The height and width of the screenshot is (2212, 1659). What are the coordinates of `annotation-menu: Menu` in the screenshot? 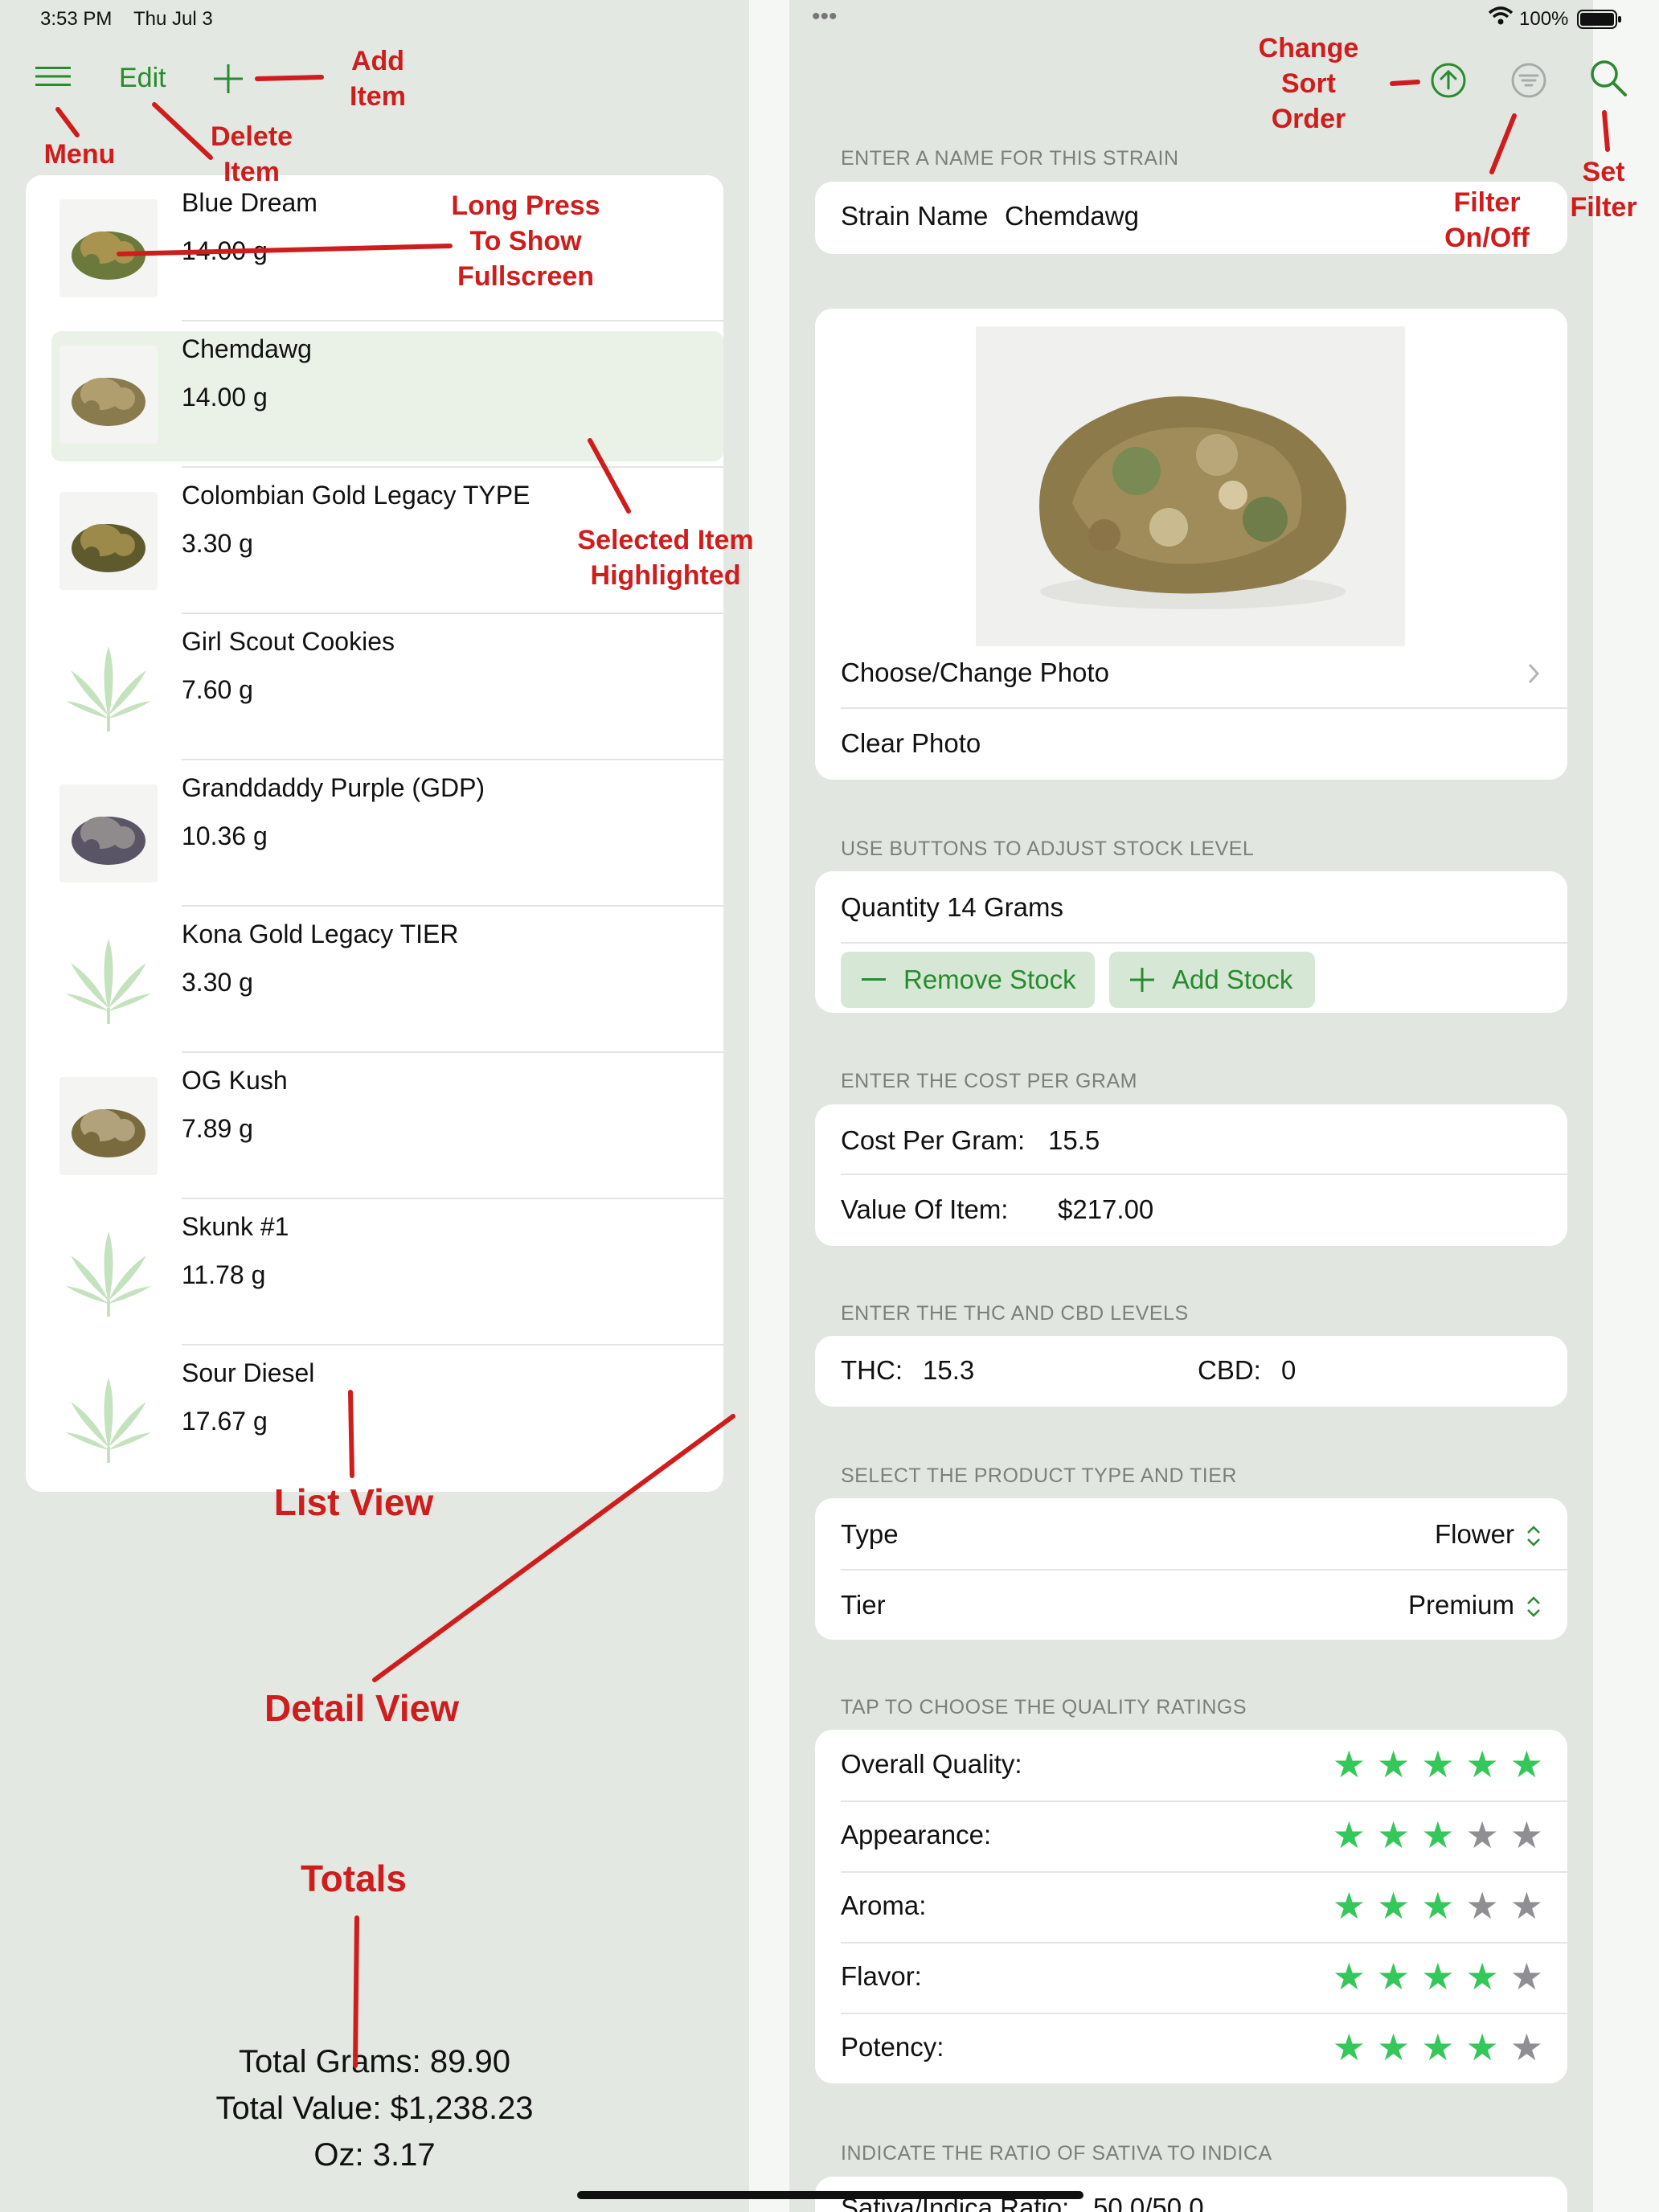 It's located at (79, 154).